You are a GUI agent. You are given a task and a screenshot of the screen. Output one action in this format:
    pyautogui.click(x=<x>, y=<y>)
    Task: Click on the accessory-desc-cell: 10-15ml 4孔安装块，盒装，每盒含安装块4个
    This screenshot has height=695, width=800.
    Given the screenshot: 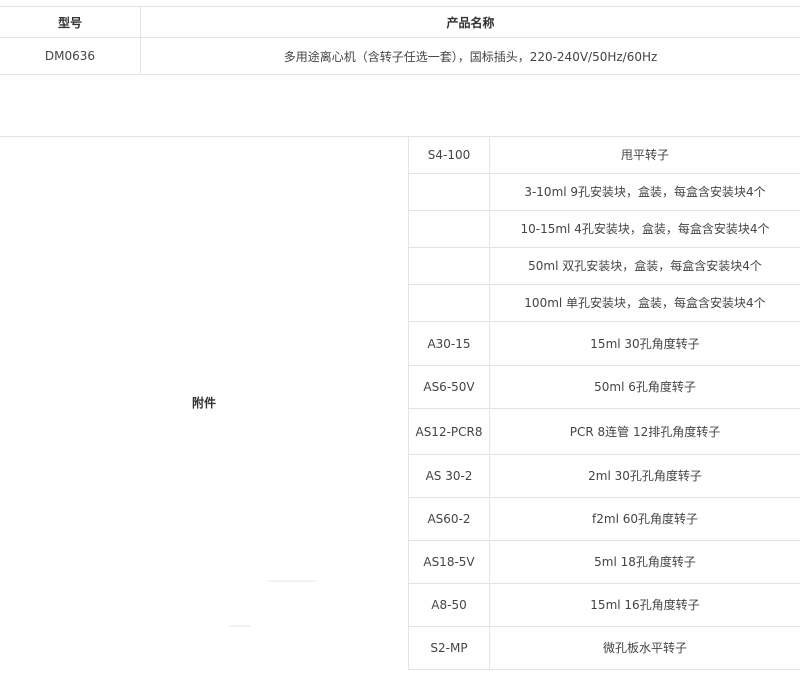 What is the action you would take?
    pyautogui.click(x=644, y=229)
    